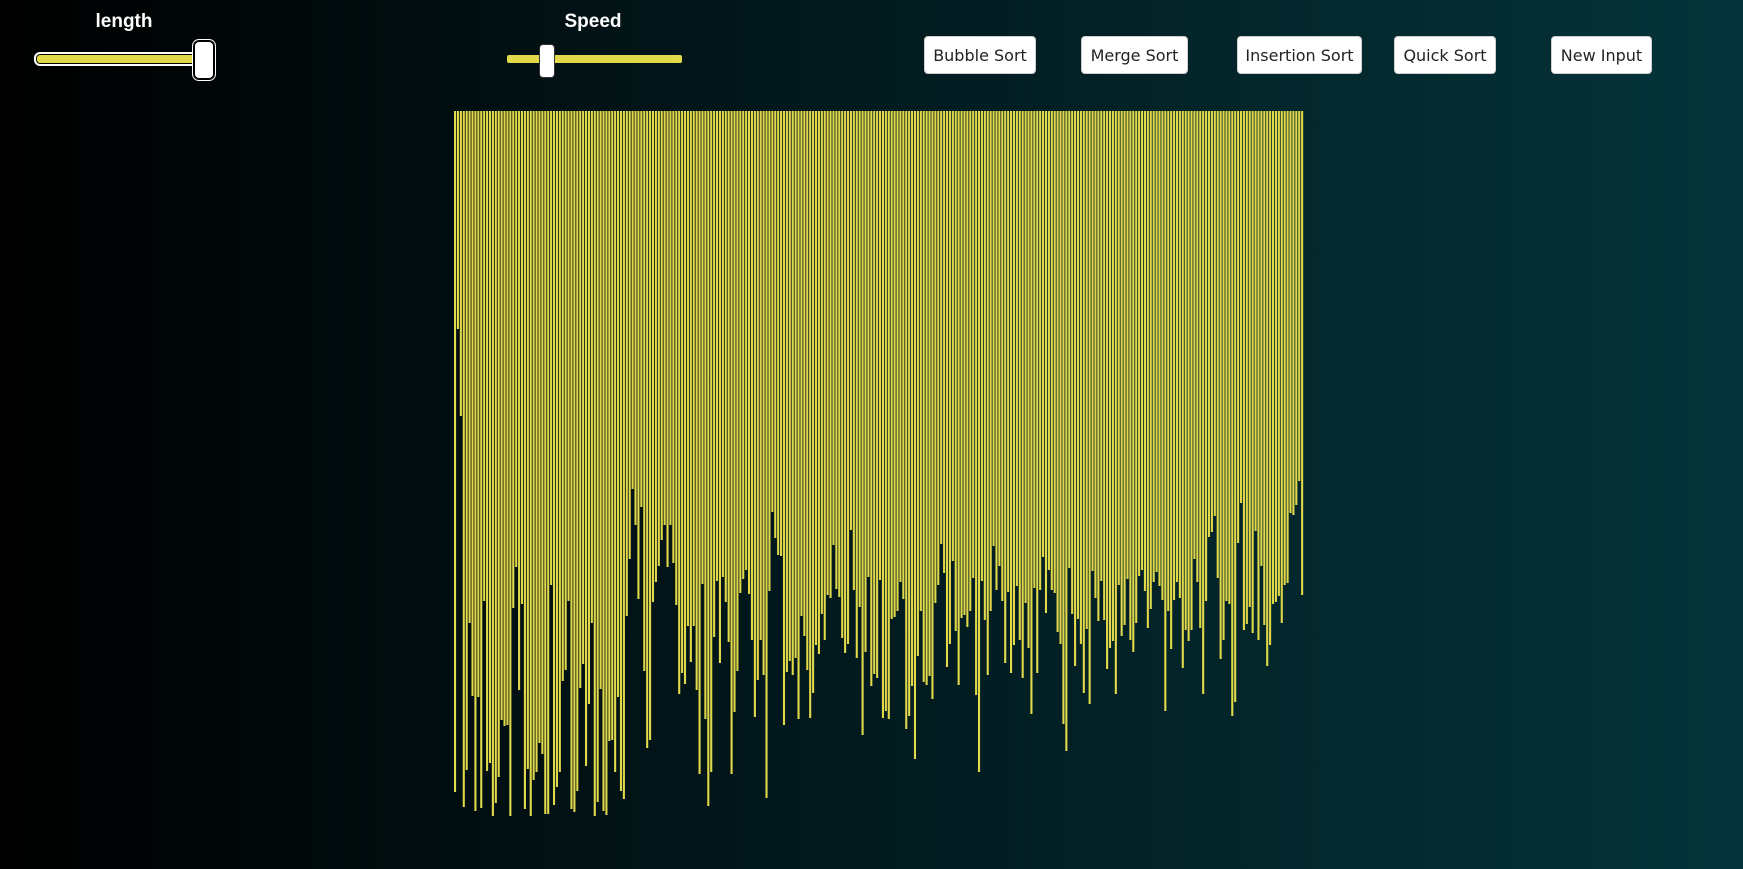 The width and height of the screenshot is (1743, 869). What do you see at coordinates (547, 61) in the screenshot?
I see `speed-slider-thumb` at bounding box center [547, 61].